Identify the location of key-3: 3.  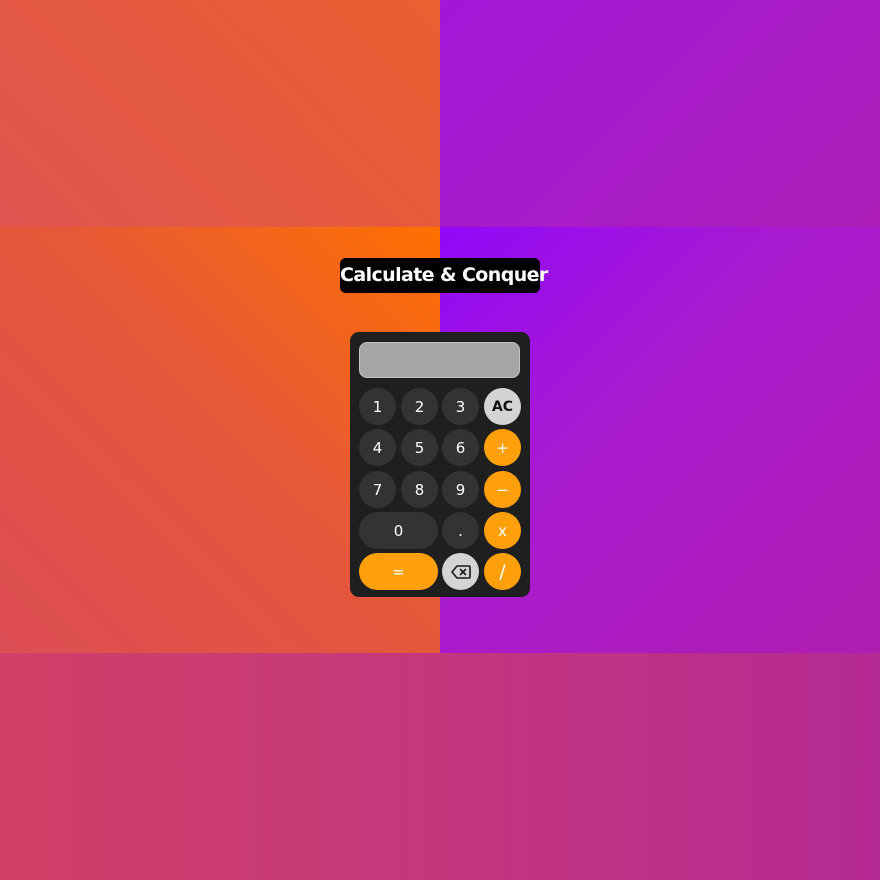
(460, 406).